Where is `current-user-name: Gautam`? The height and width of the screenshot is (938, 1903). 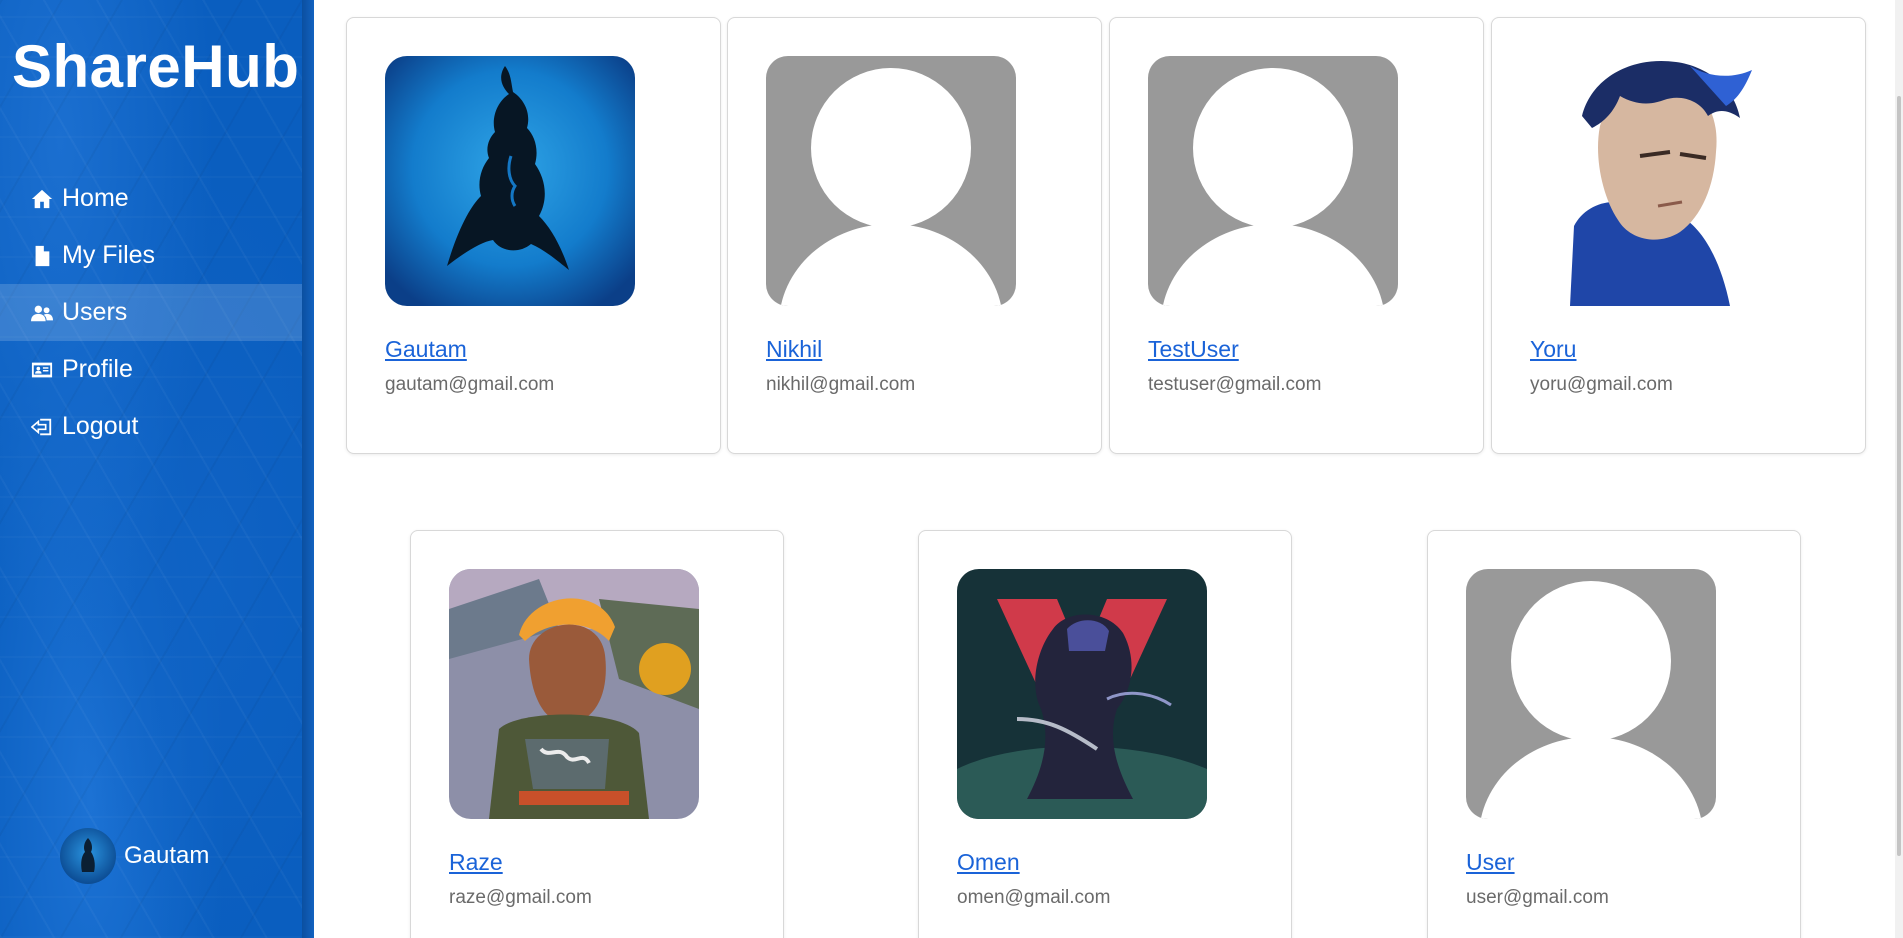
current-user-name: Gautam is located at coordinates (167, 855).